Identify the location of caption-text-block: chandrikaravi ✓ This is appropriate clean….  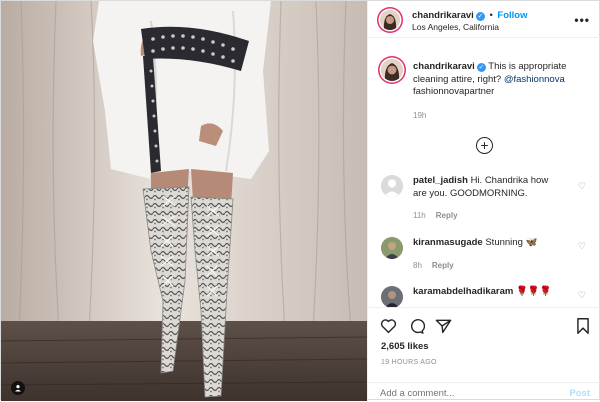
(503, 80).